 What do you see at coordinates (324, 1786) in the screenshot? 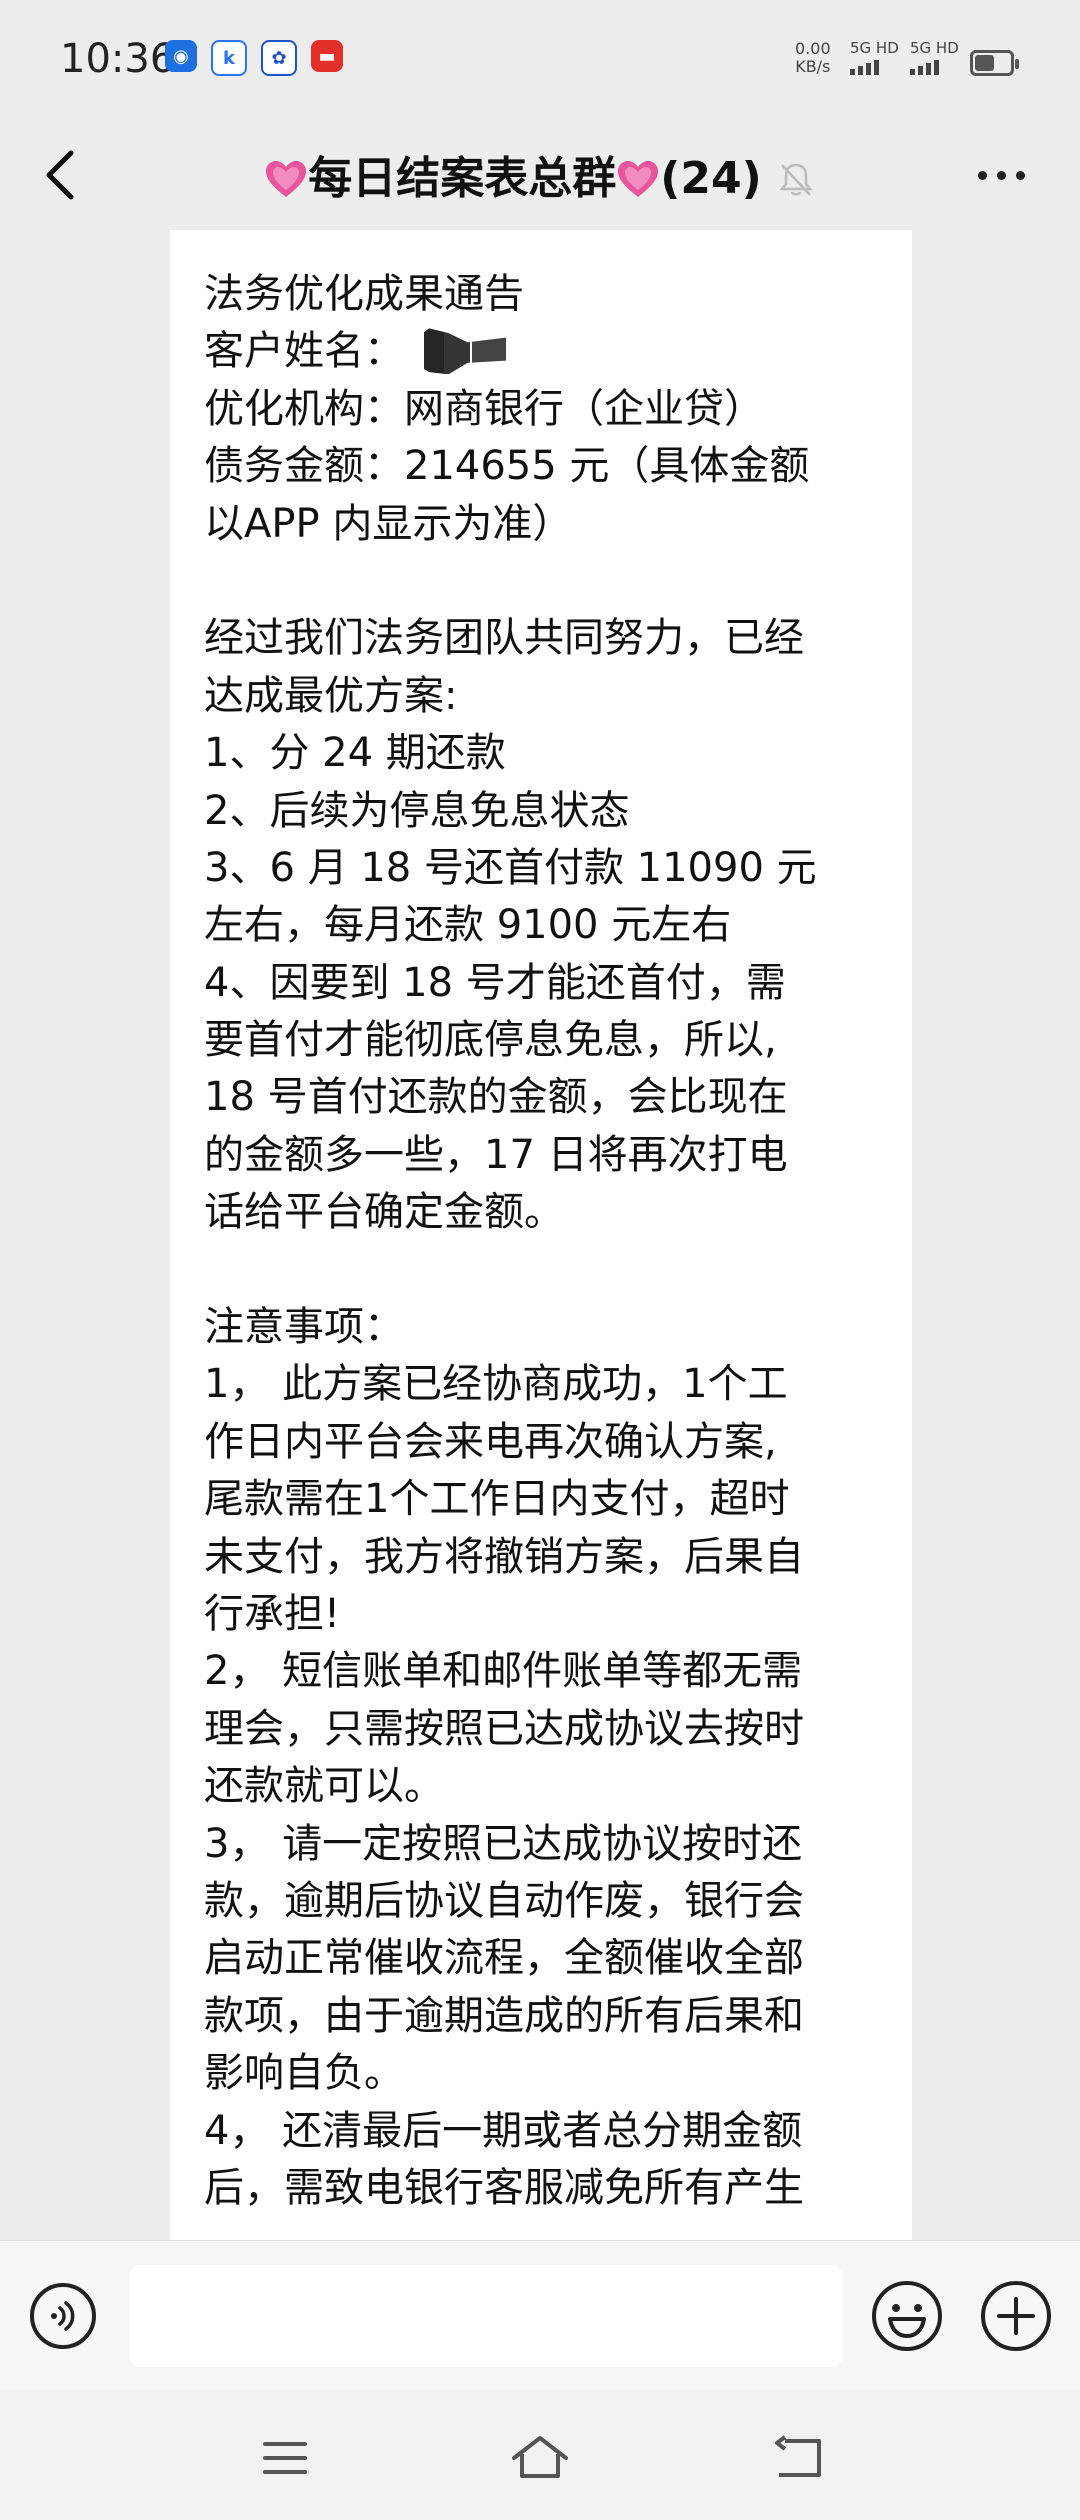
I see `message-line: 还款就可以。` at bounding box center [324, 1786].